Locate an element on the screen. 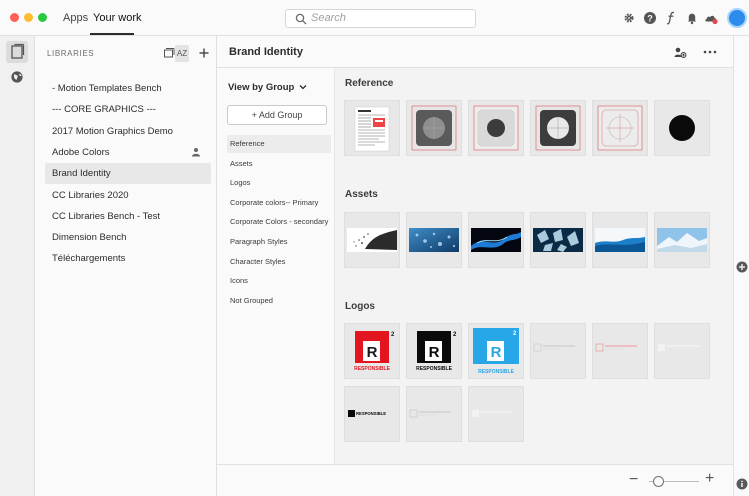  logo-black-horizontal-image: RESPONSIBLE is located at coordinates (367, 413).